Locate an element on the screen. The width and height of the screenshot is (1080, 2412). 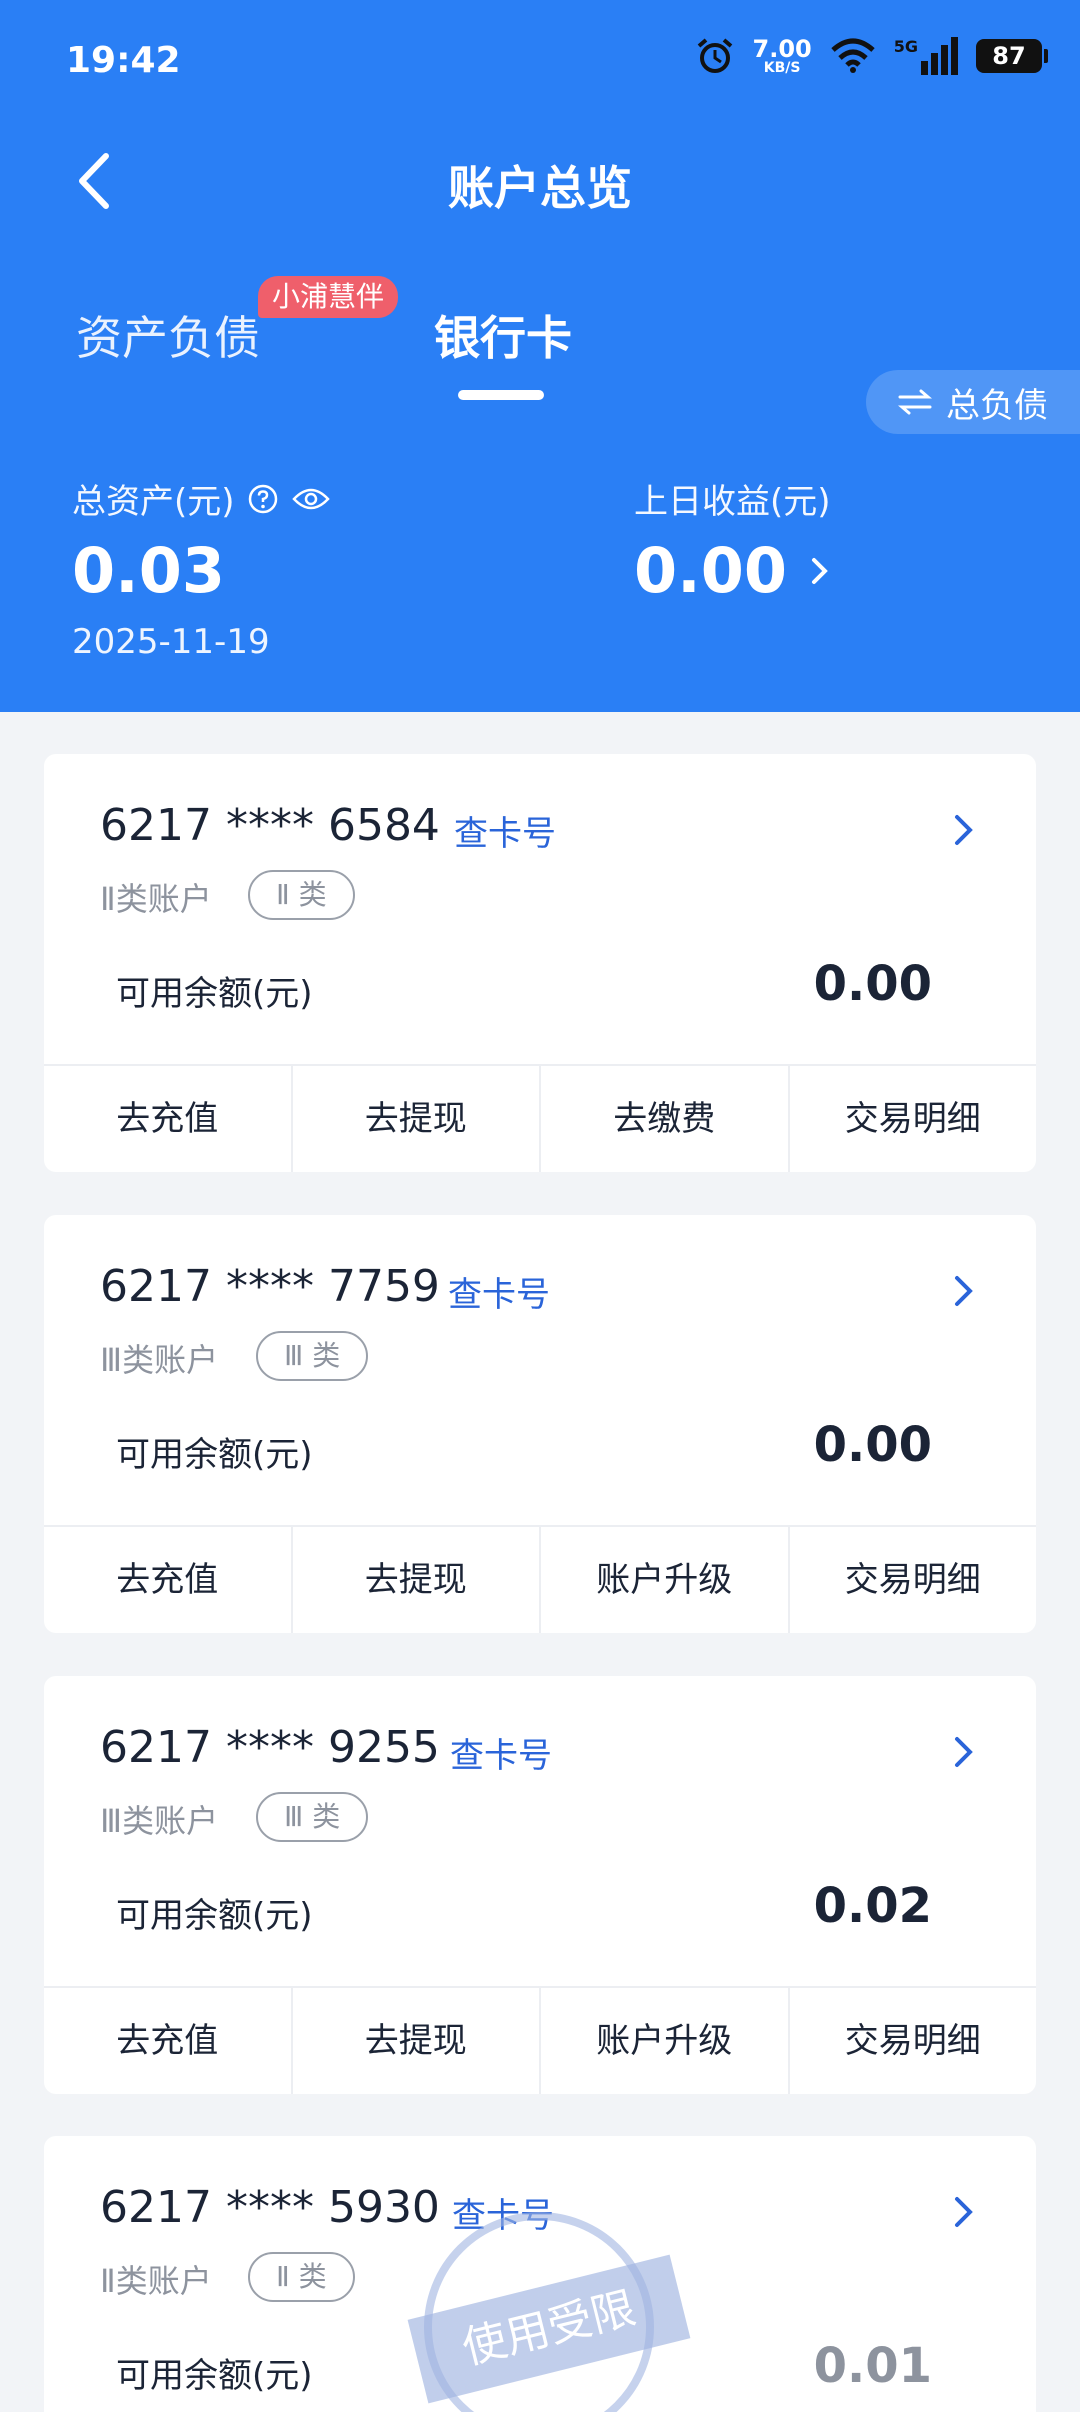
speed-value: 7.00 is located at coordinates (782, 49).